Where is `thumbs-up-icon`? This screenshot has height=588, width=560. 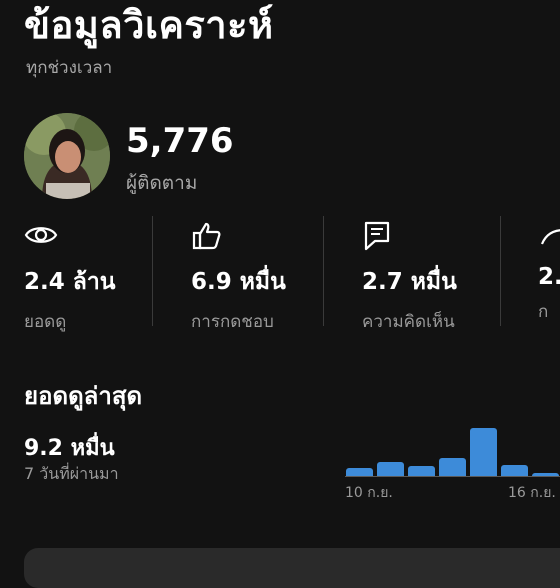 thumbs-up-icon is located at coordinates (206, 236).